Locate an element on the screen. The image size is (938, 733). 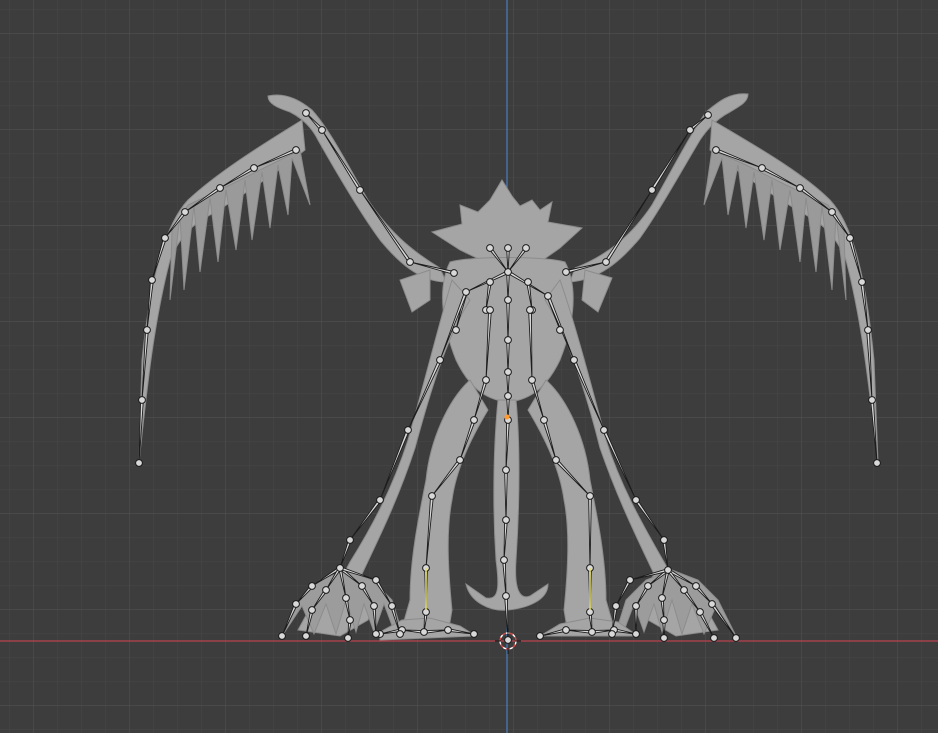
chest-right-joint is located at coordinates (560, 330).